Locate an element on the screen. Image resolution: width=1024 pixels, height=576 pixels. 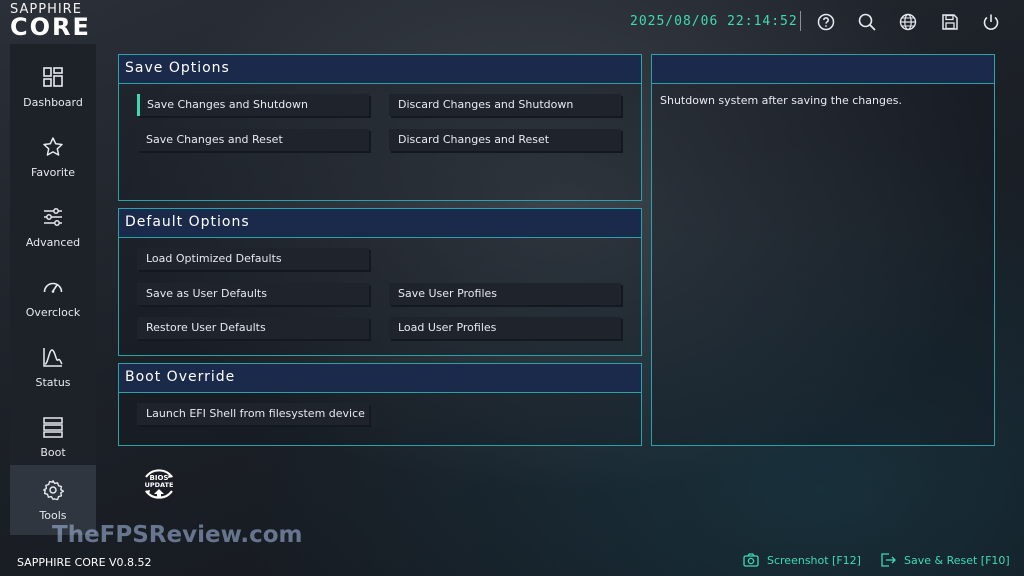
boot-override-header: Boot Override is located at coordinates (380, 378).